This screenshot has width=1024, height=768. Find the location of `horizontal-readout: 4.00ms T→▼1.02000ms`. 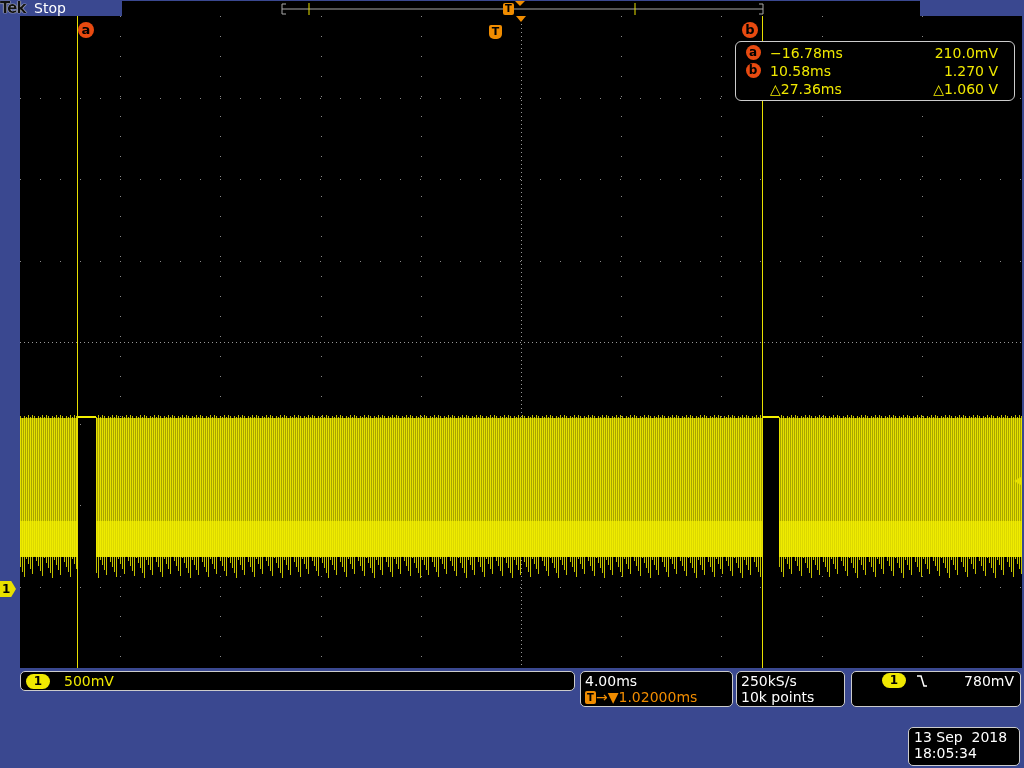

horizontal-readout: 4.00ms T→▼1.02000ms is located at coordinates (656, 689).